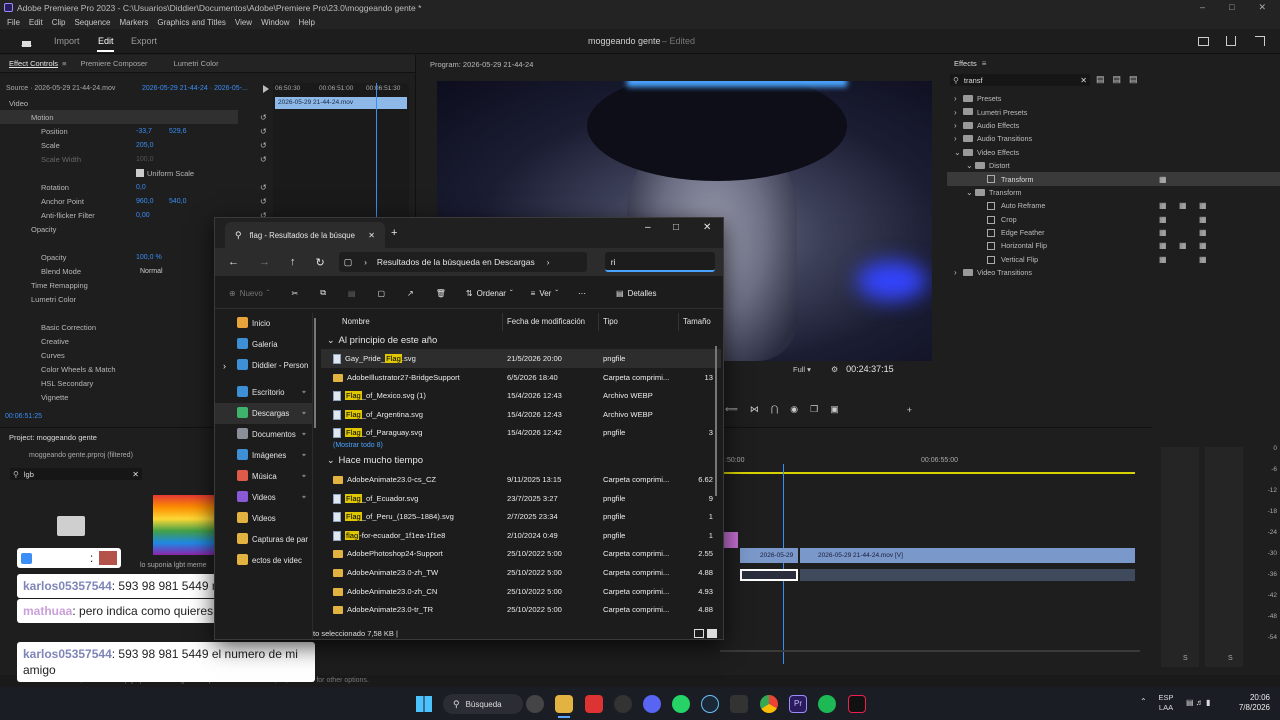 Image resolution: width=1280 pixels, height=720 pixels. Describe the element at coordinates (13, 22) in the screenshot. I see `menu-file: File` at that location.